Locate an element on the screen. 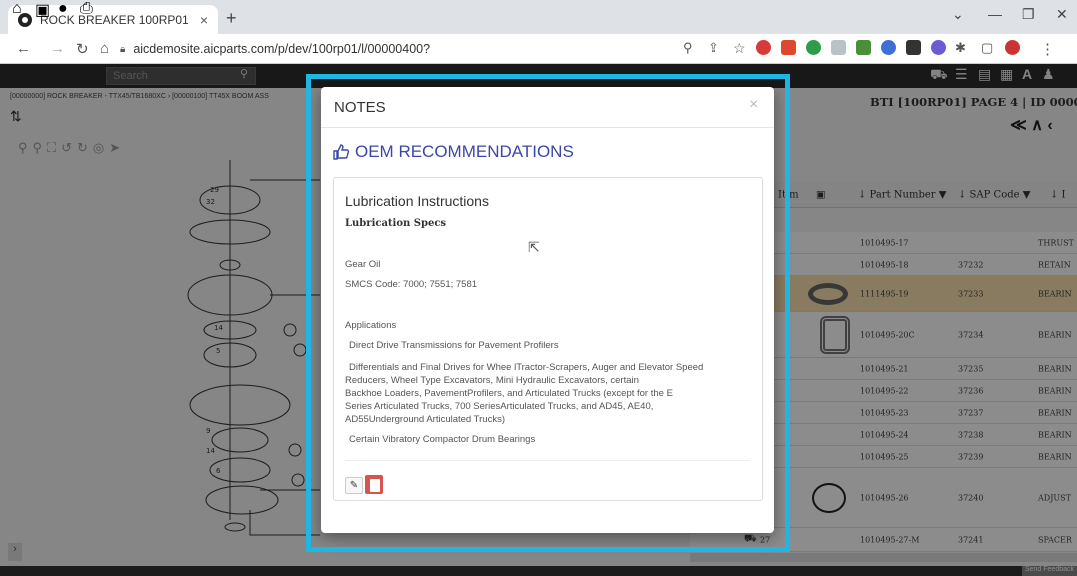  profile-avatar is located at coordinates (1012, 47).